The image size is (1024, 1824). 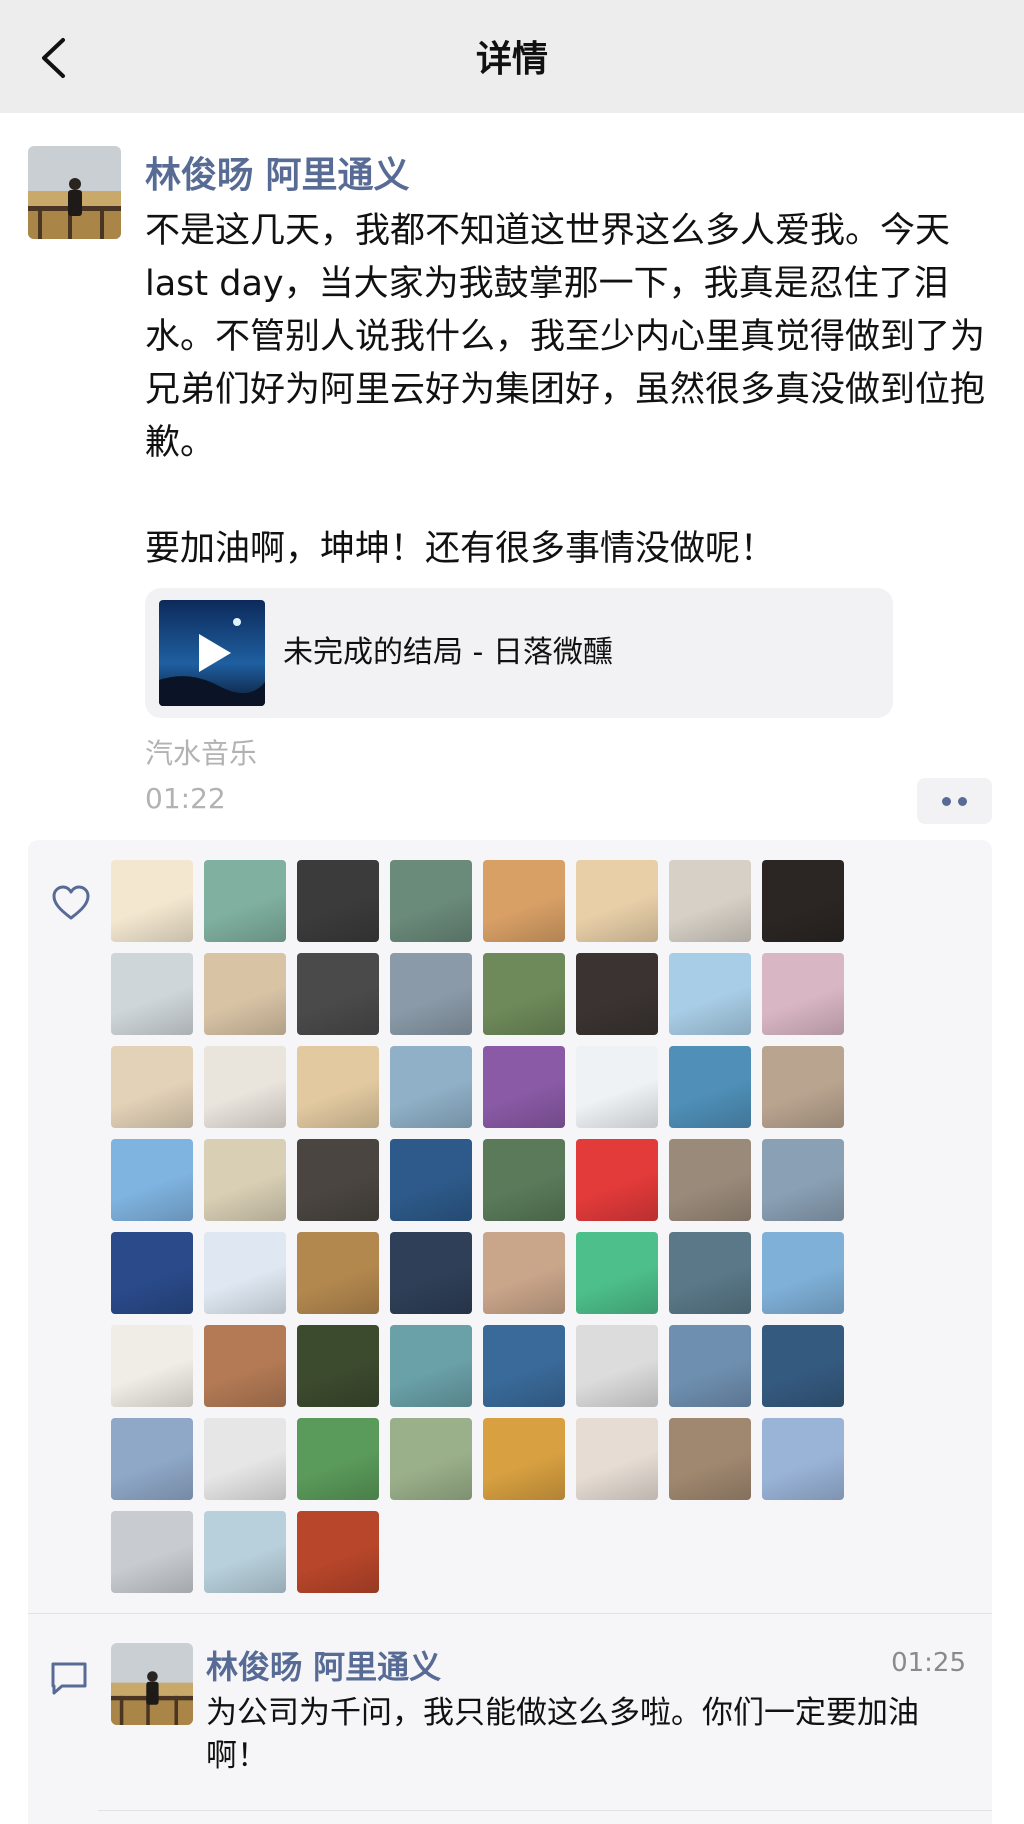 I want to click on music-card: 未完成的结局 - 日落微醺, so click(x=519, y=653).